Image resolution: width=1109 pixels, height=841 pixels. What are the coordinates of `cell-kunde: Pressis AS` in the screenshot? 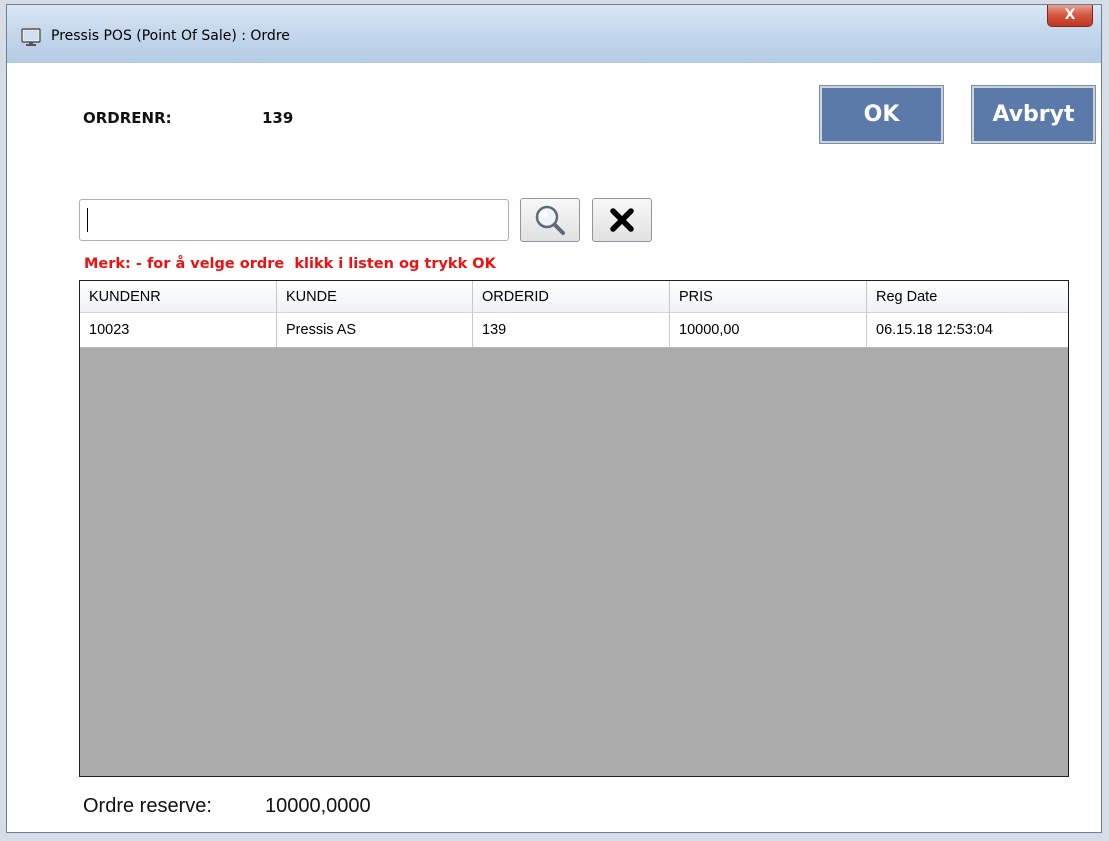 It's located at (375, 330).